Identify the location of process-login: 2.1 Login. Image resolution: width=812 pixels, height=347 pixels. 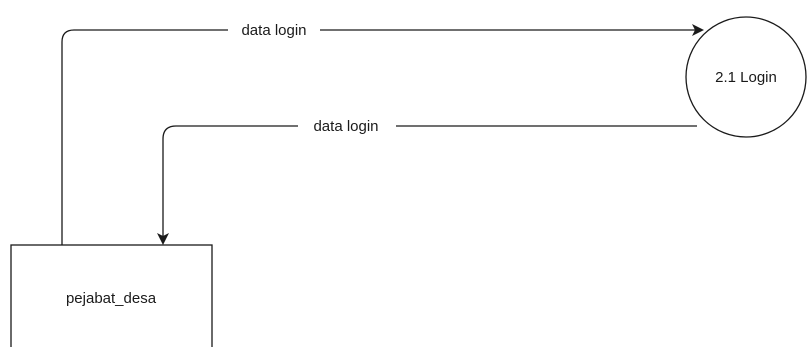
(746, 77).